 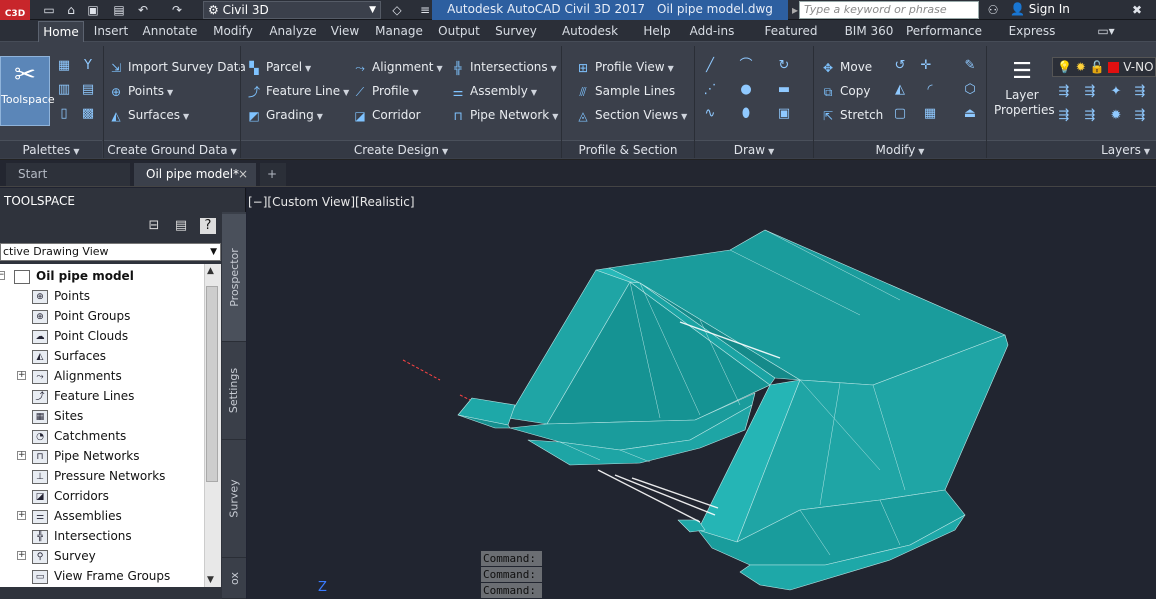 I want to click on ucs-axis-z: Z, so click(x=322, y=587).